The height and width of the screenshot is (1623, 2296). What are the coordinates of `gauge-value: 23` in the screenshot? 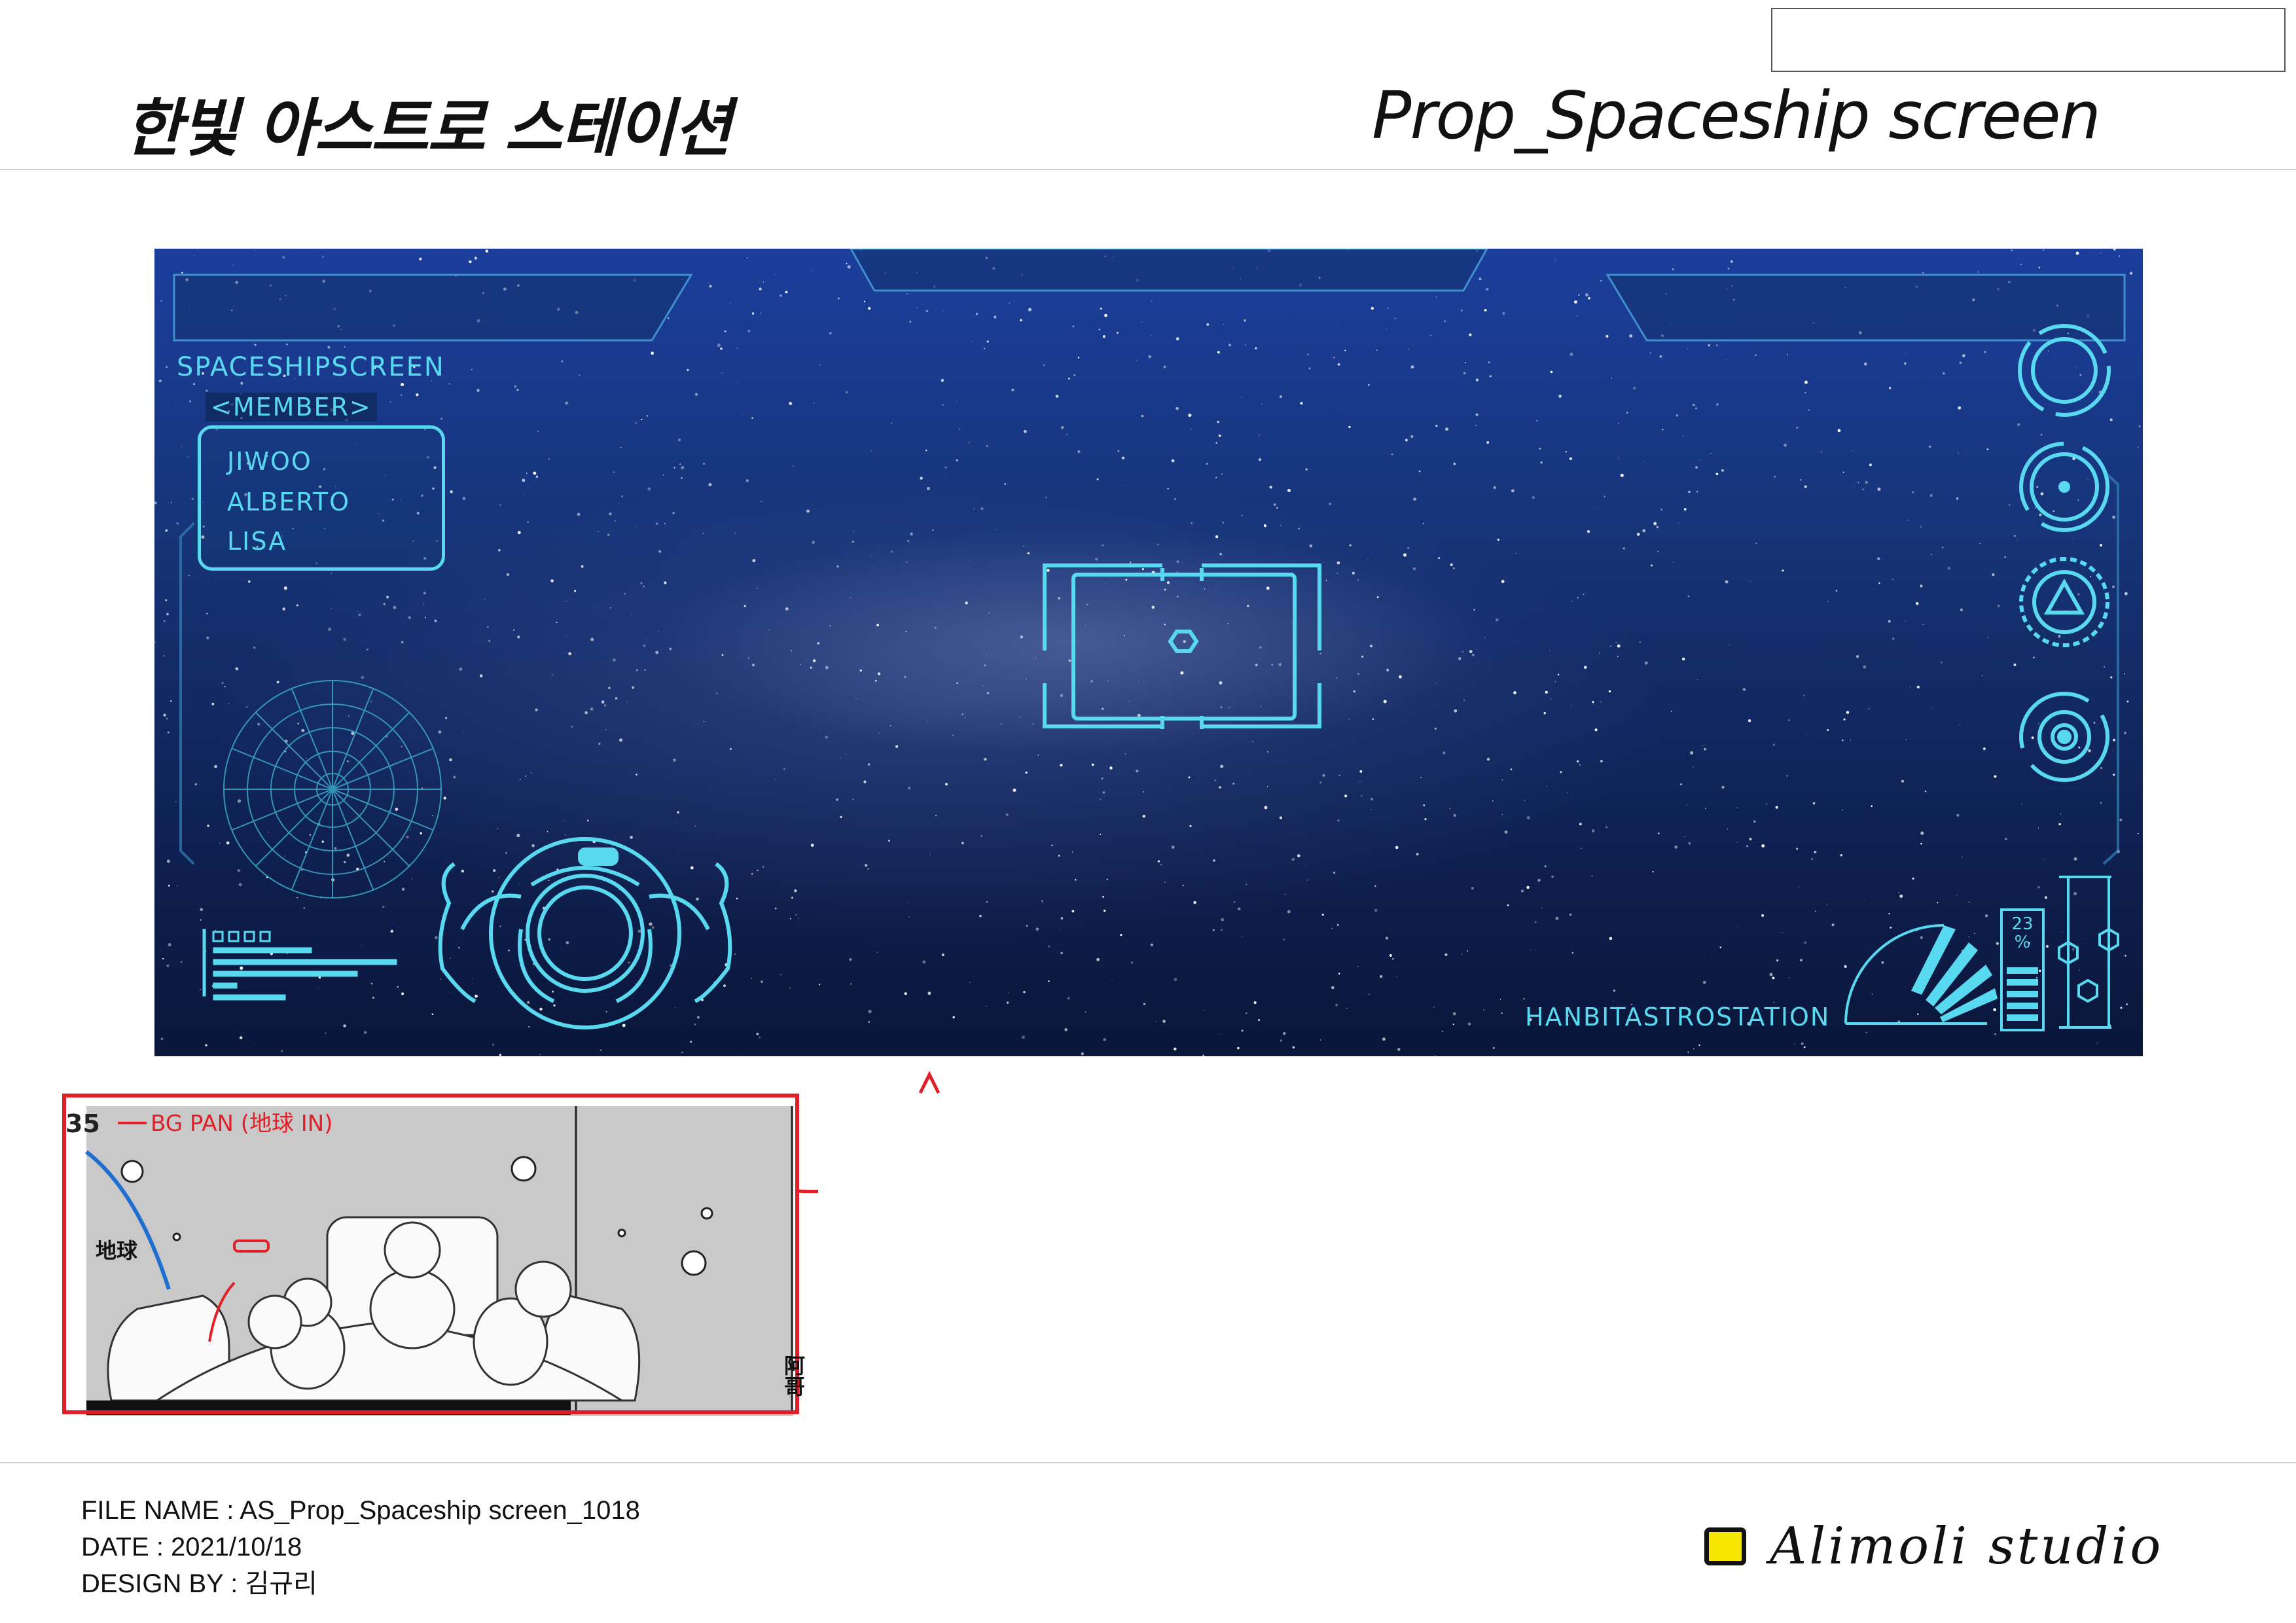 It's located at (2022, 924).